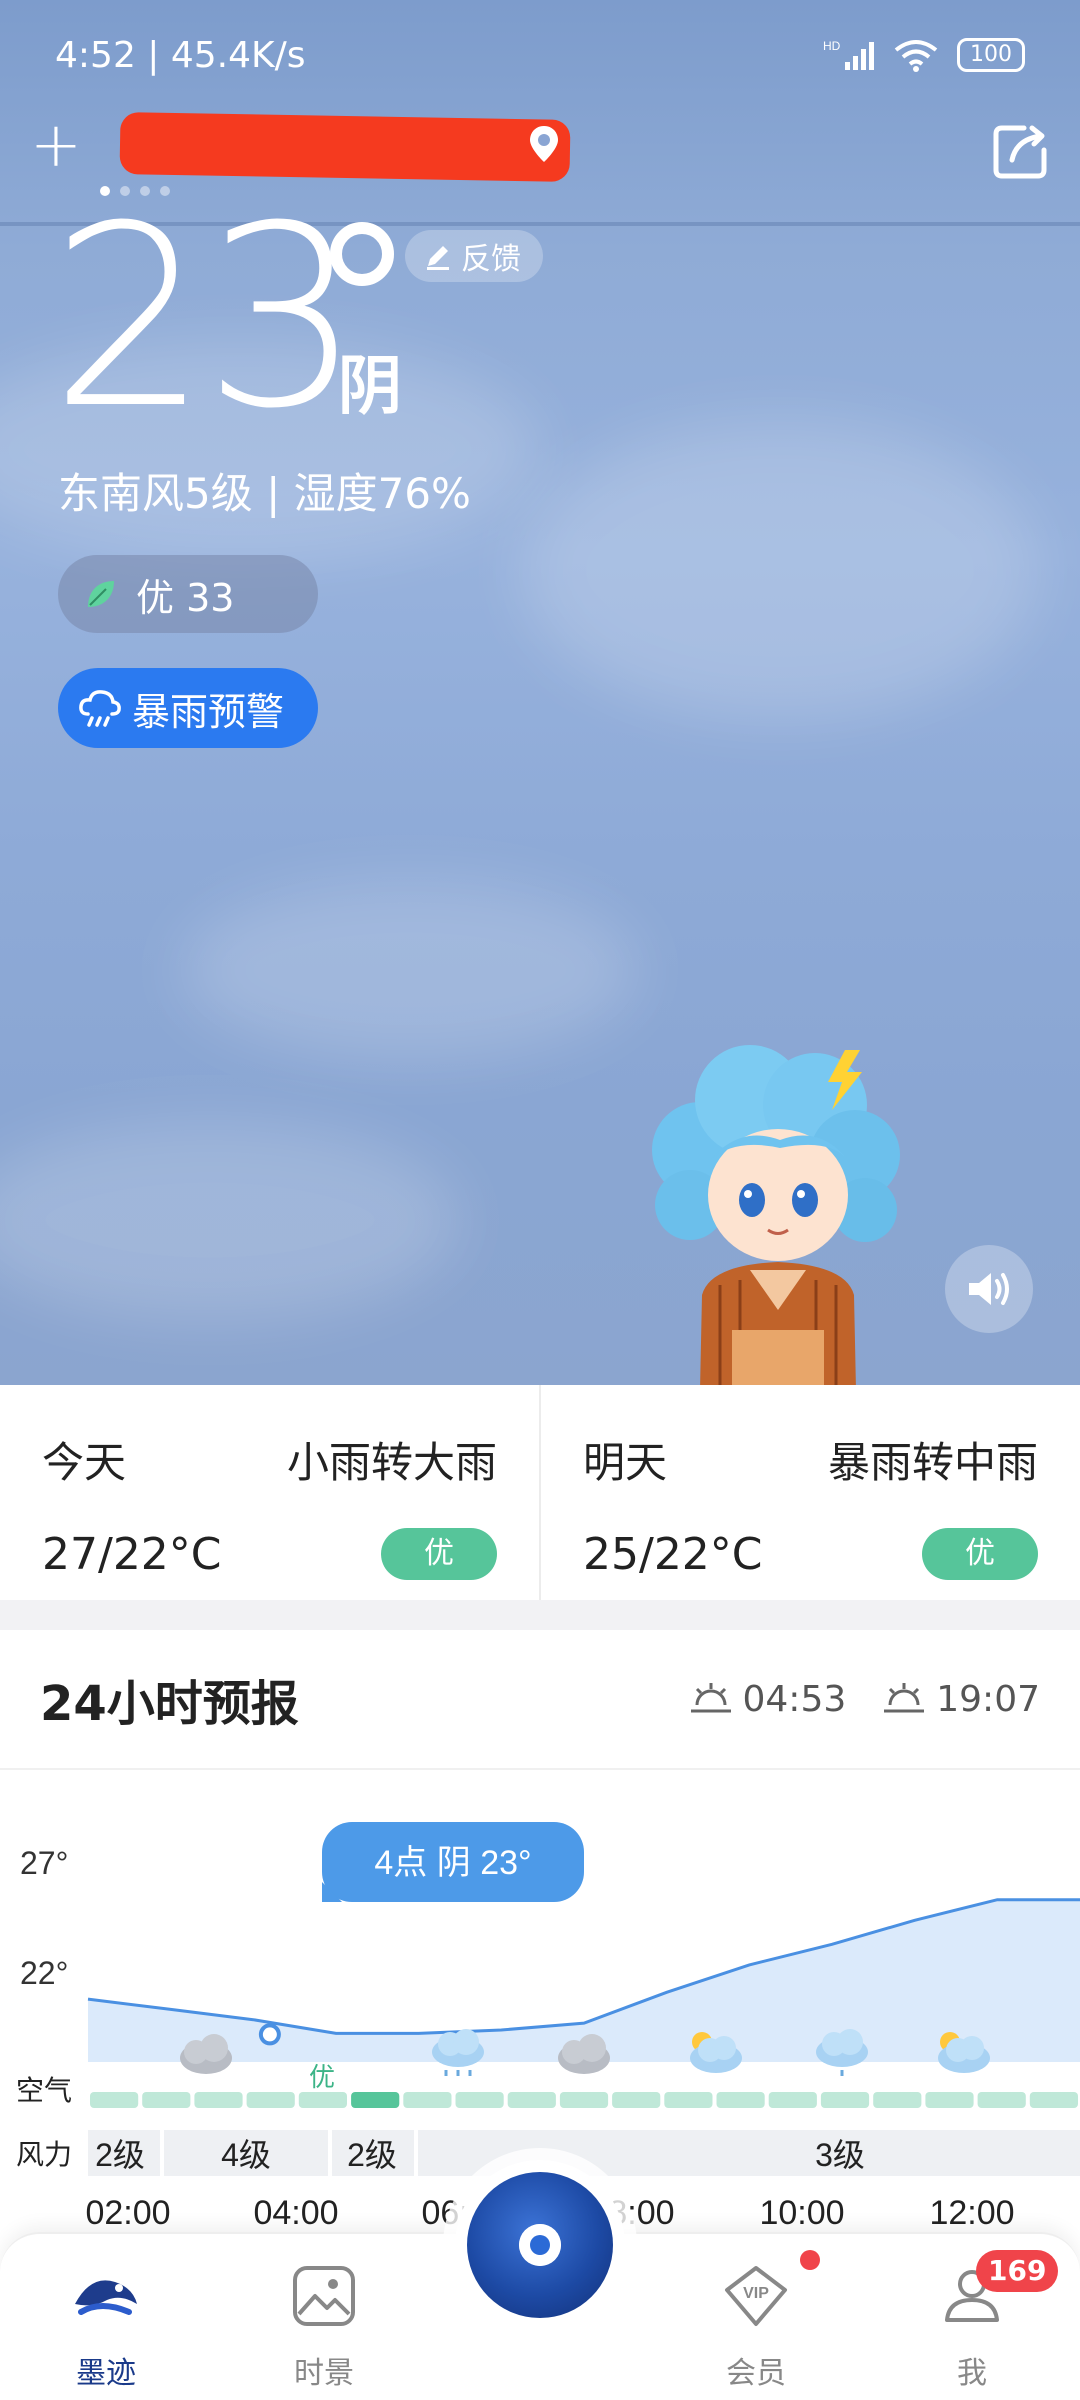 This screenshot has width=1080, height=2400. What do you see at coordinates (322, 2077) in the screenshot?
I see `air-badge-label: 优` at bounding box center [322, 2077].